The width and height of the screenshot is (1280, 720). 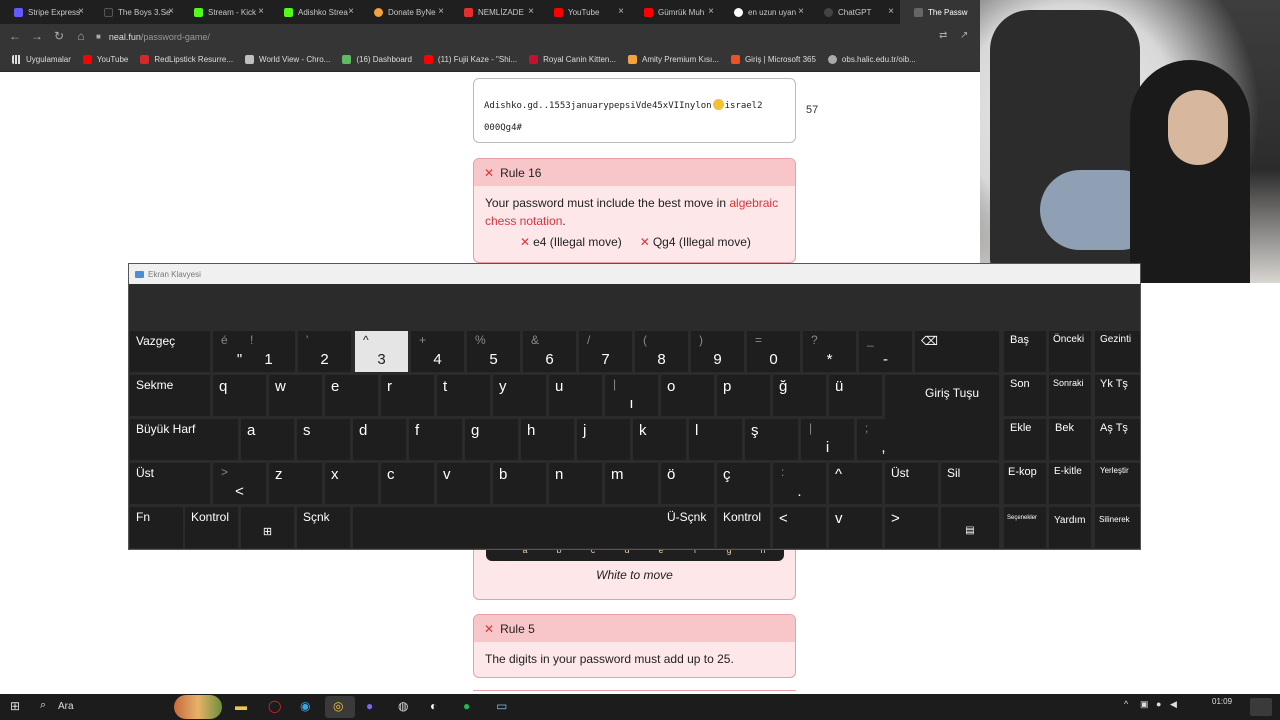 What do you see at coordinates (661, 351) in the screenshot?
I see `key-8: (8` at bounding box center [661, 351].